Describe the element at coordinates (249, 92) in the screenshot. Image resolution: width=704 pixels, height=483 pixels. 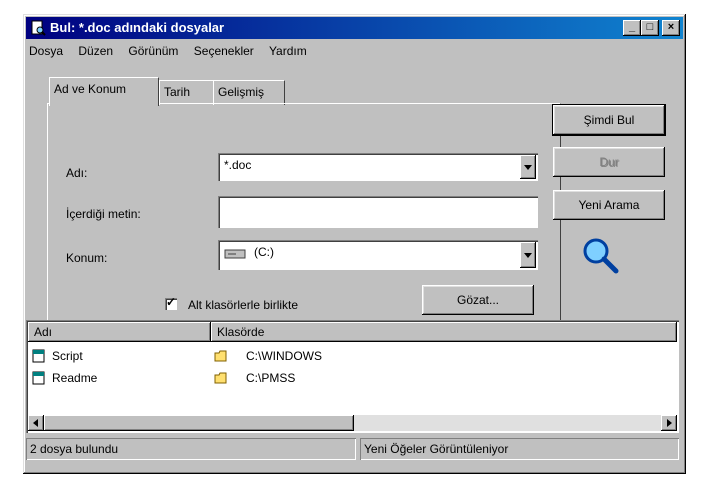
I see `tab-advanced: Gelişmiş` at that location.